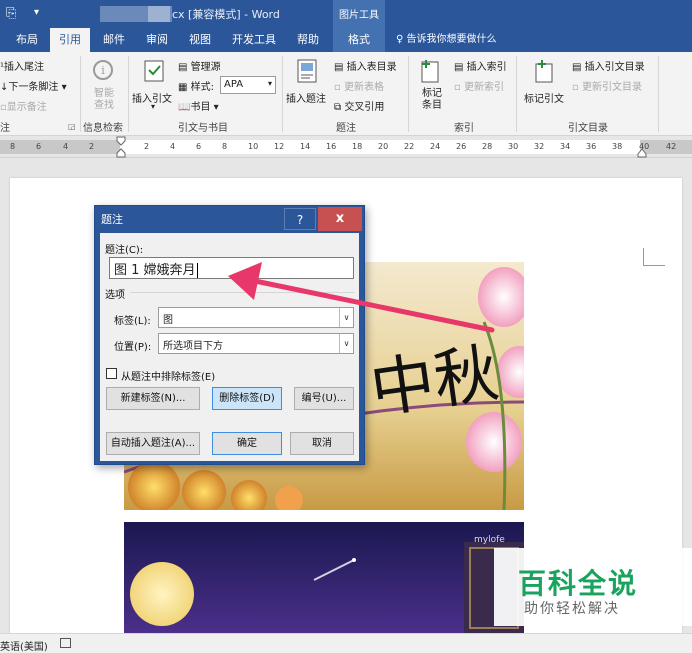  I want to click on tell-me-box: ♀ 告诉我你想要做什么, so click(446, 40).